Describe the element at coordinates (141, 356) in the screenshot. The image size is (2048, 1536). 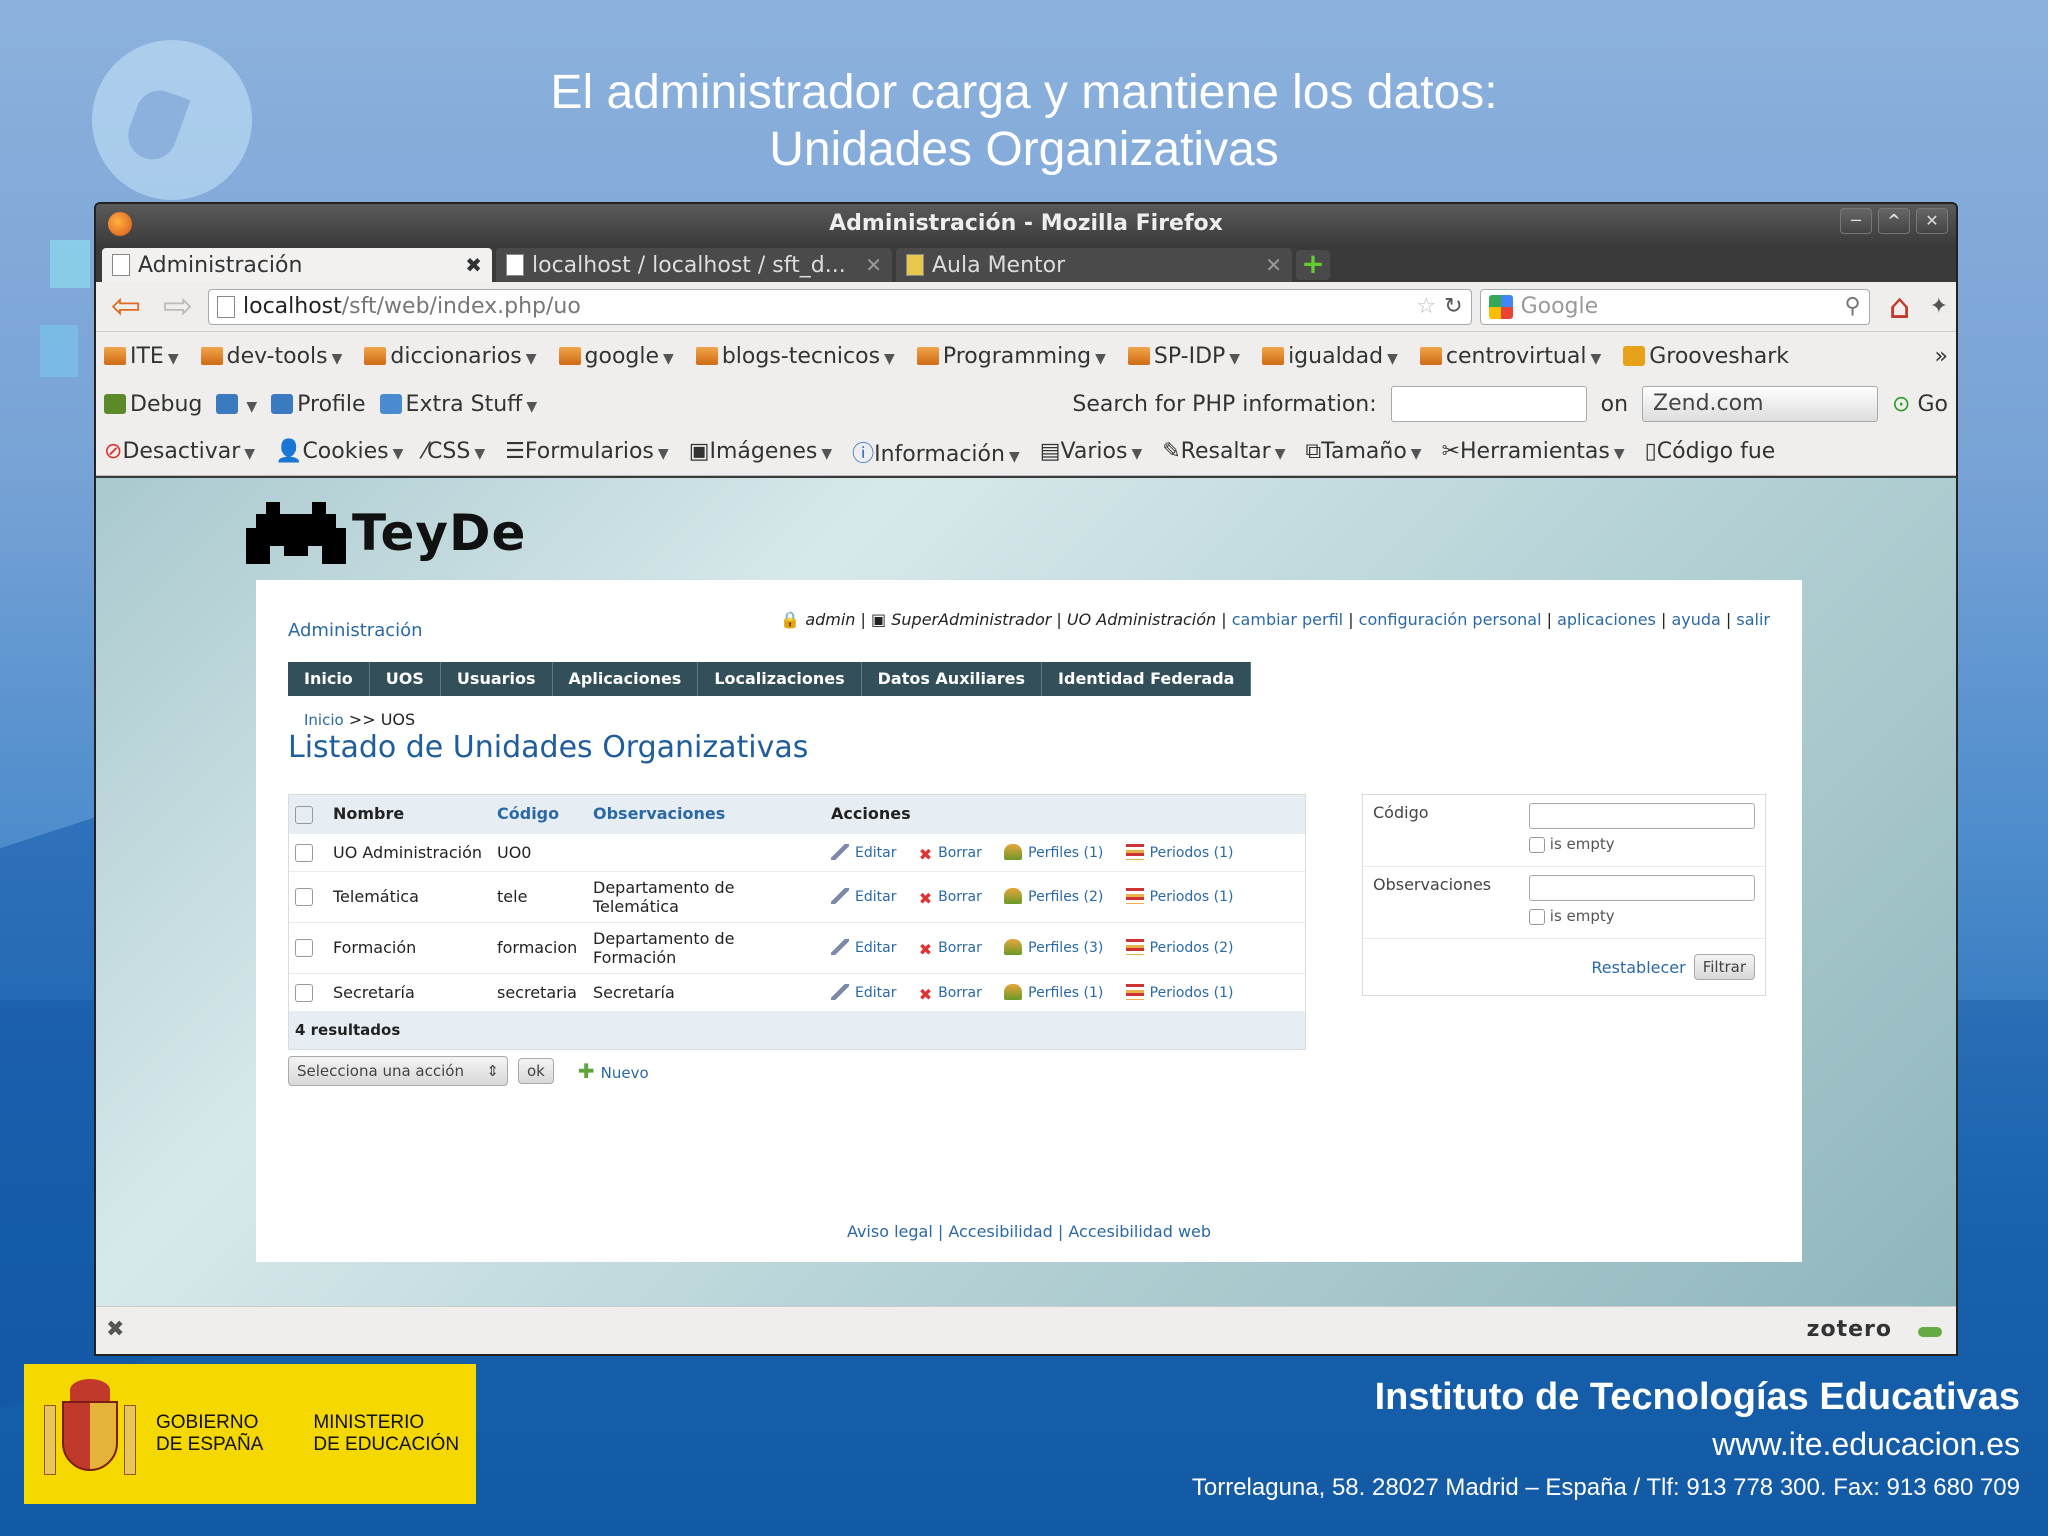
I see `bookmark-ite: ITE ▼` at that location.